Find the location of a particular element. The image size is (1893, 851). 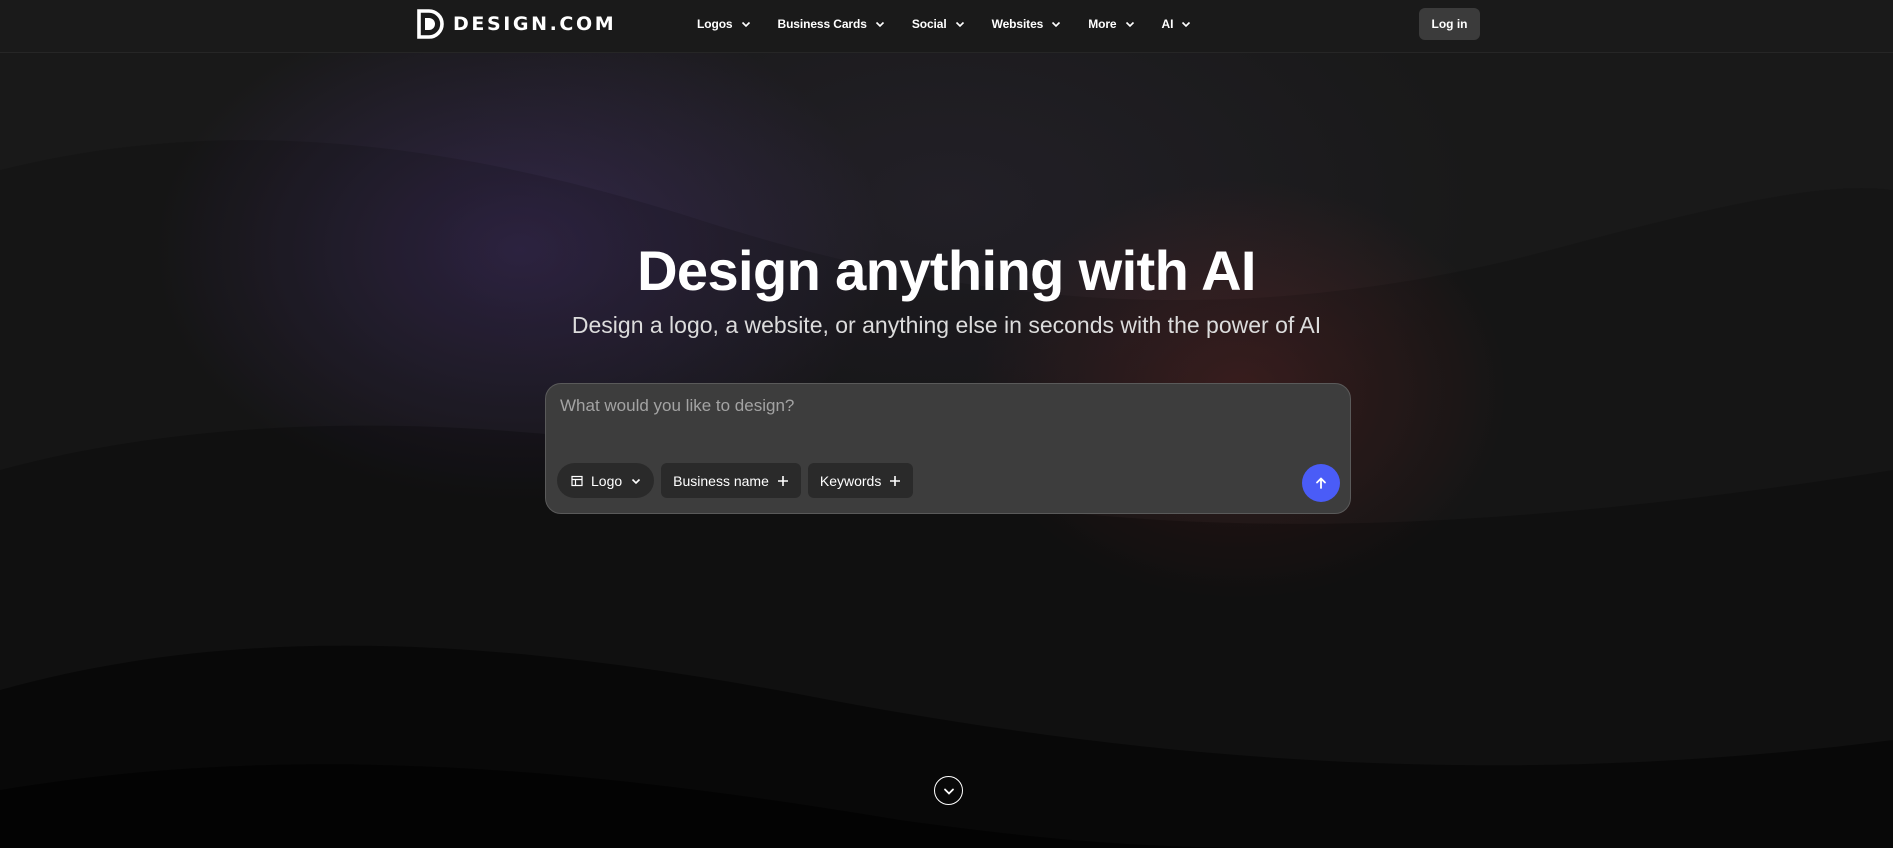

chevron-down-circle-icon is located at coordinates (948, 791).